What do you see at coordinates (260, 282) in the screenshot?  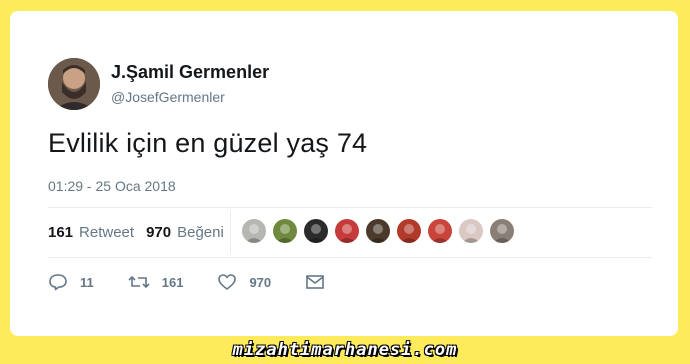 I see `like-count: 970` at bounding box center [260, 282].